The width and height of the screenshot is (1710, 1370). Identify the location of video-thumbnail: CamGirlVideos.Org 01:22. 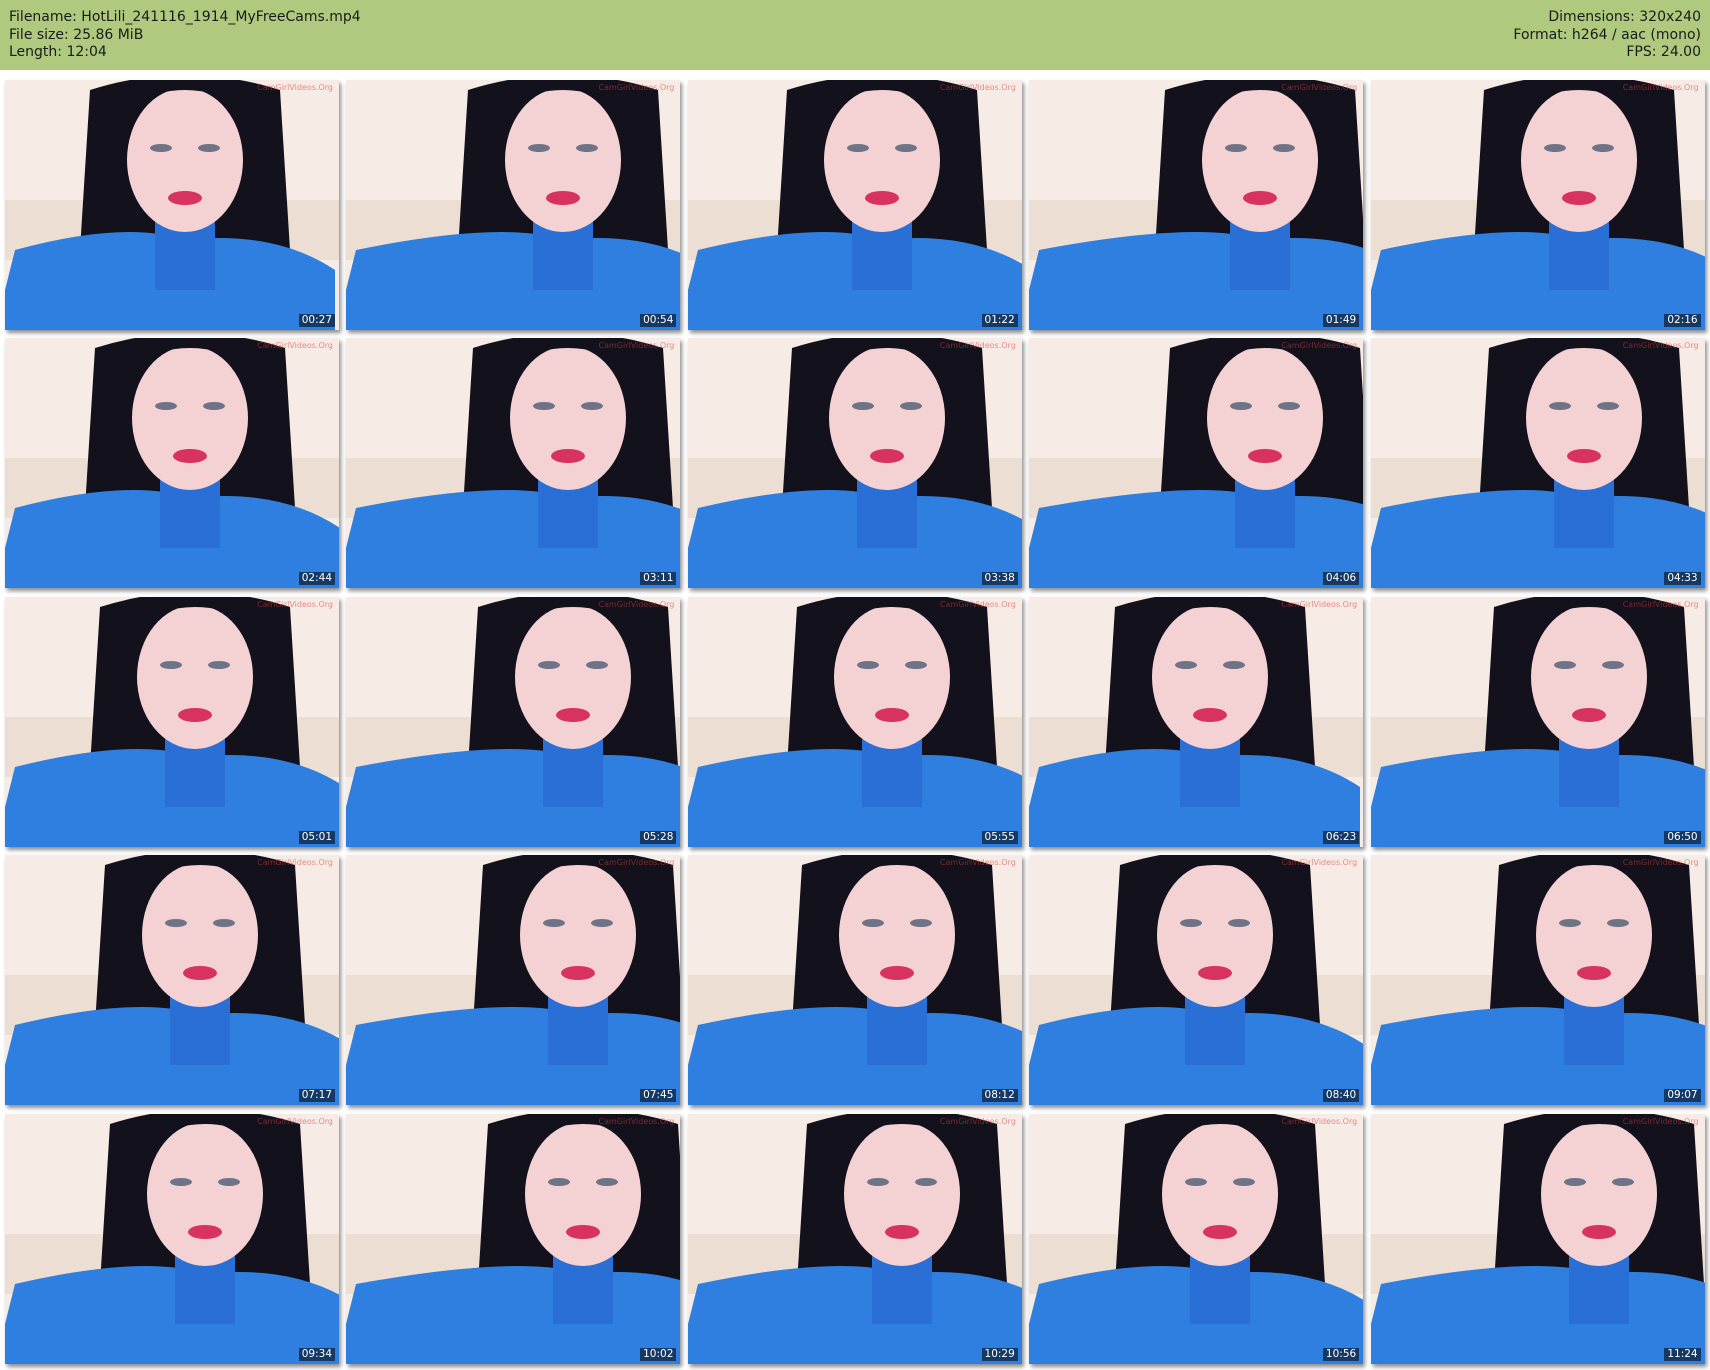
(854, 205).